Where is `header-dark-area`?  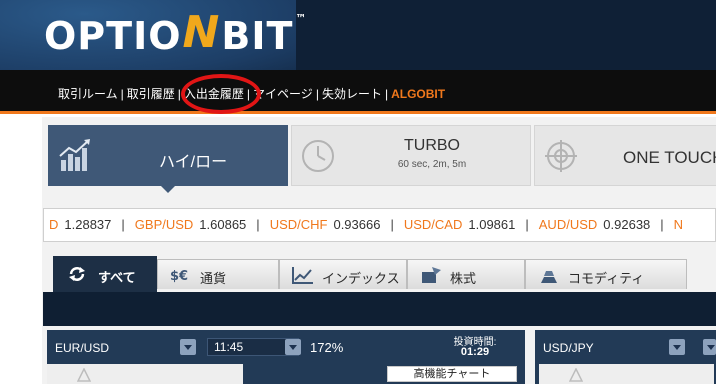 header-dark-area is located at coordinates (506, 35).